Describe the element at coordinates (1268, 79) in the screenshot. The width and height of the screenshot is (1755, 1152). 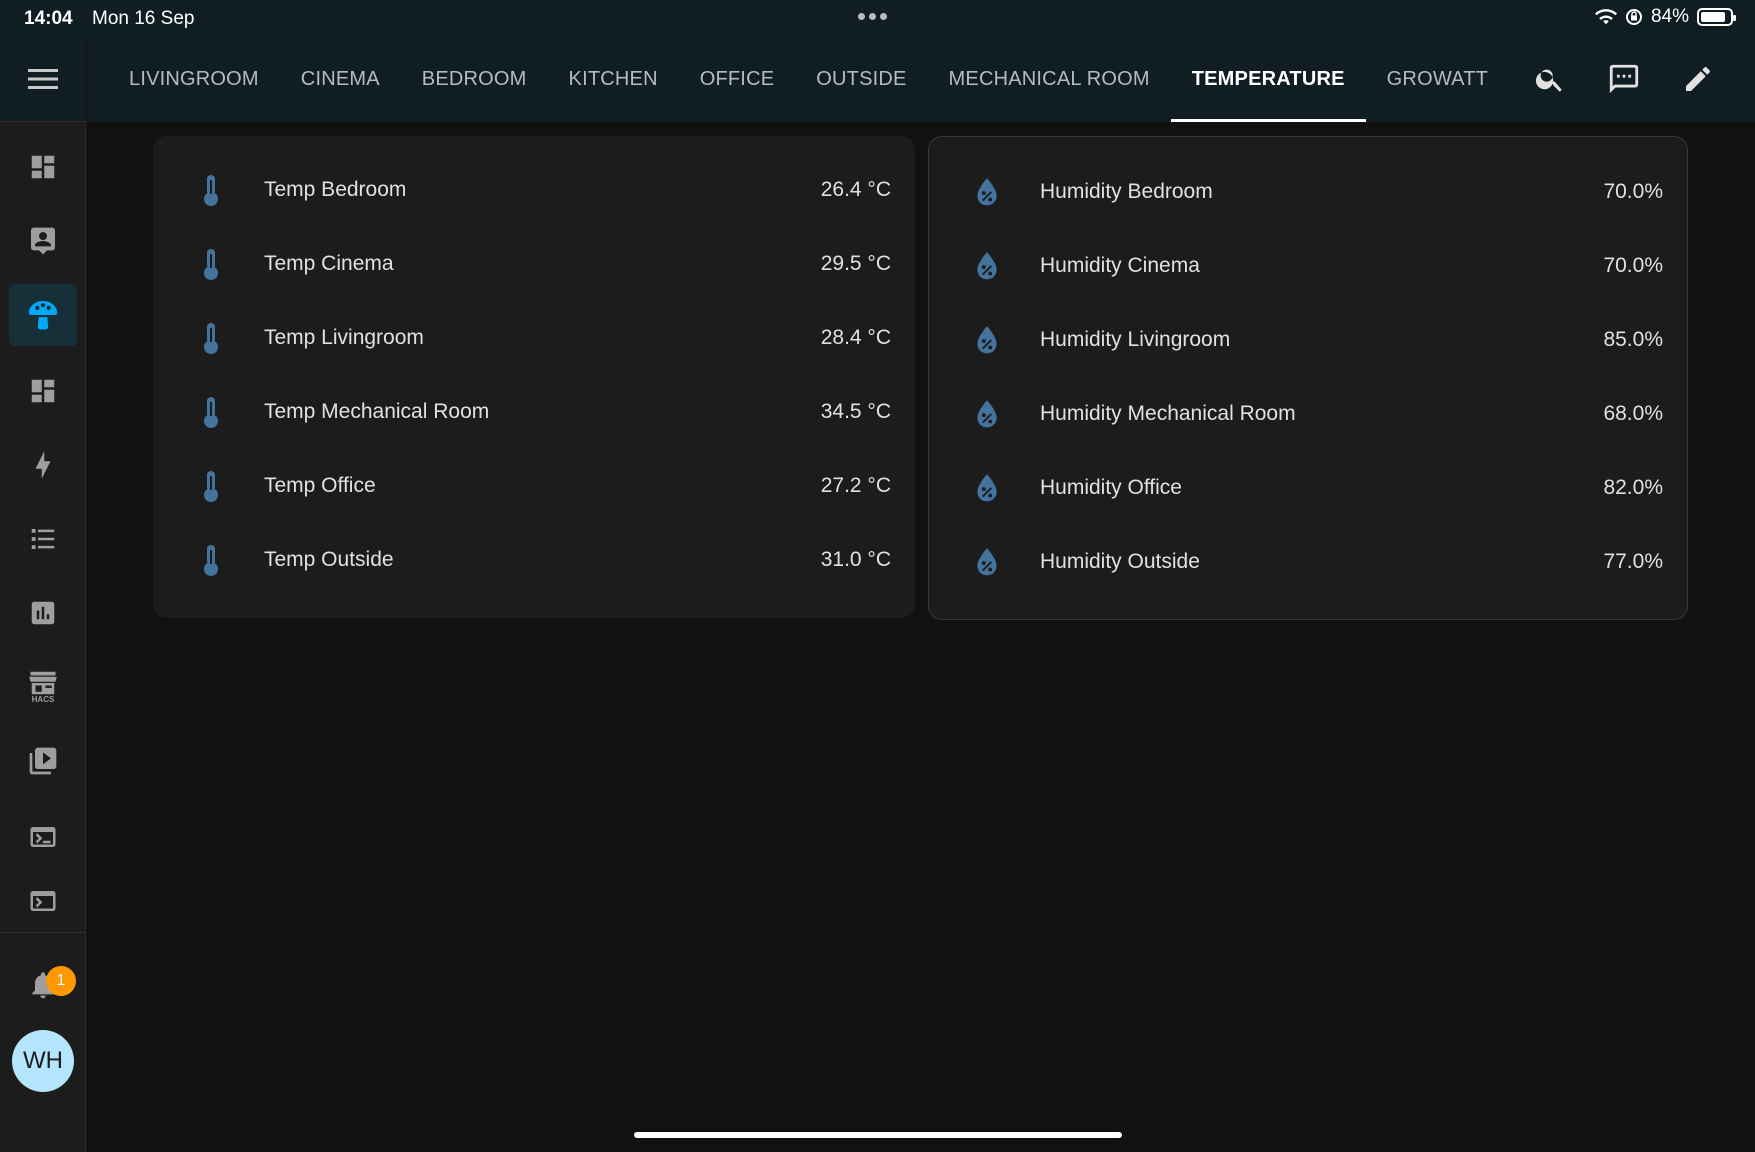
I see `tab-temperature: TEMPERATURE` at that location.